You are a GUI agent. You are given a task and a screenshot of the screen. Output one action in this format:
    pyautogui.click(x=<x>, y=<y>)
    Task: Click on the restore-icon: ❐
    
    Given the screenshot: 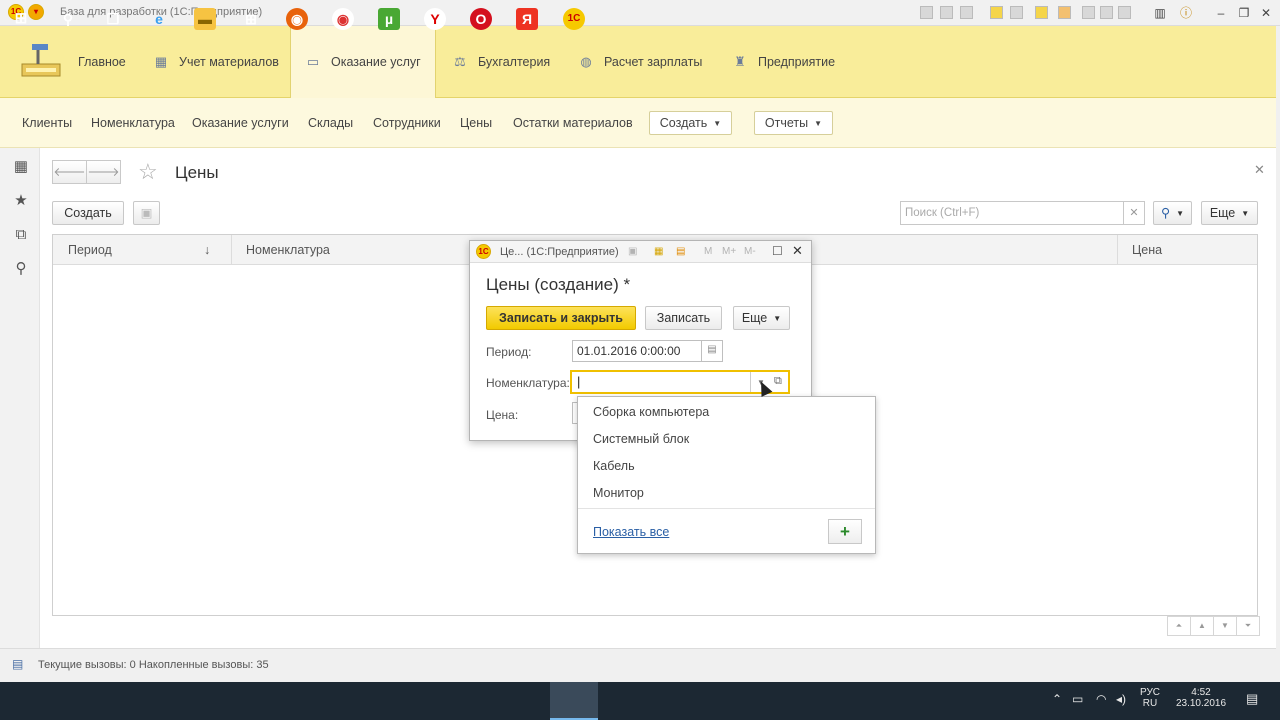 What is the action you would take?
    pyautogui.click(x=1244, y=13)
    